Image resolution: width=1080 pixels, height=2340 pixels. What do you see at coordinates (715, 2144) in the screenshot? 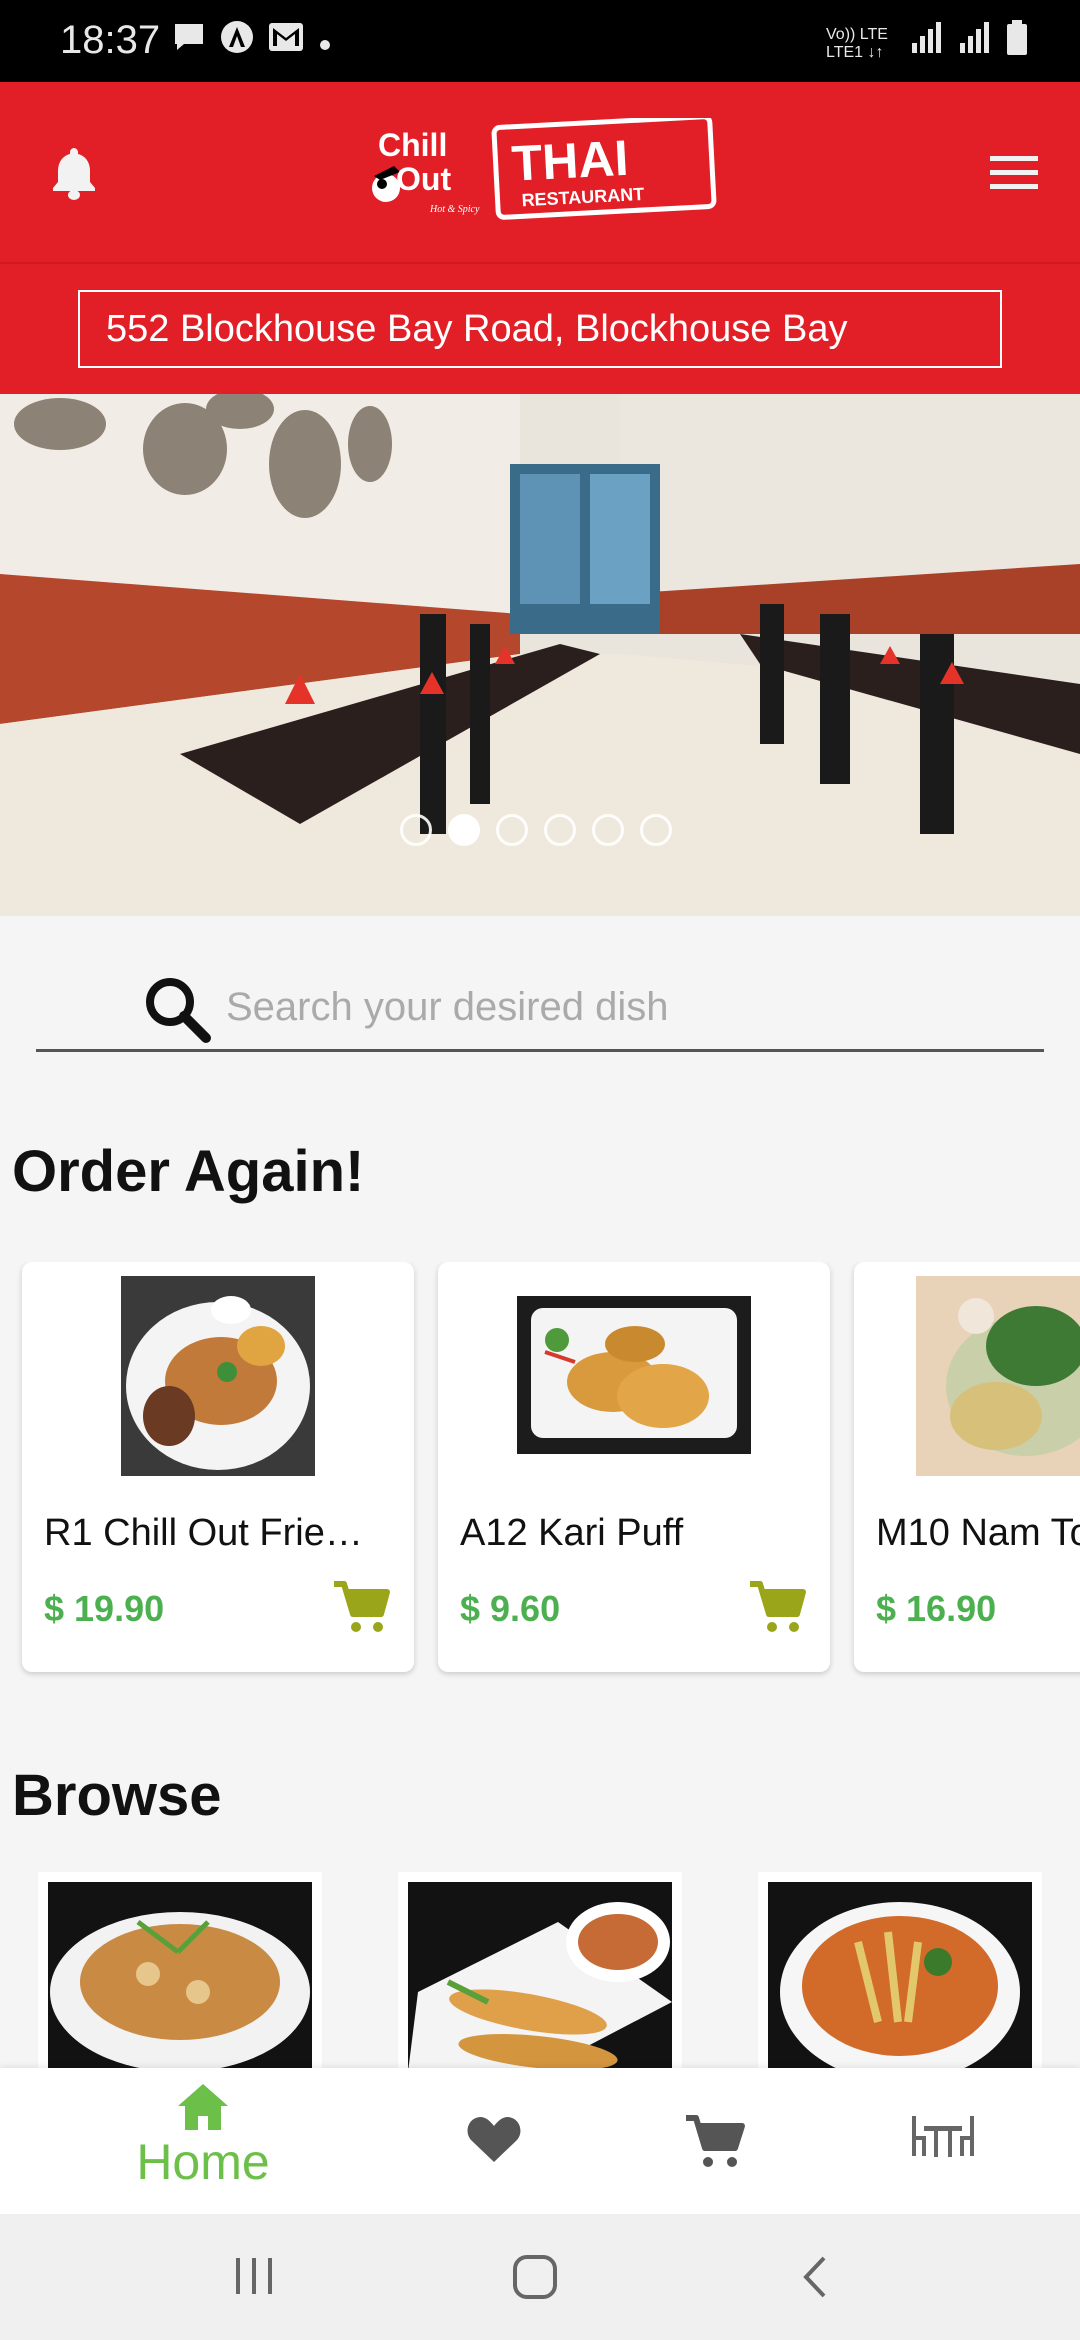
I see `cart-icon` at bounding box center [715, 2144].